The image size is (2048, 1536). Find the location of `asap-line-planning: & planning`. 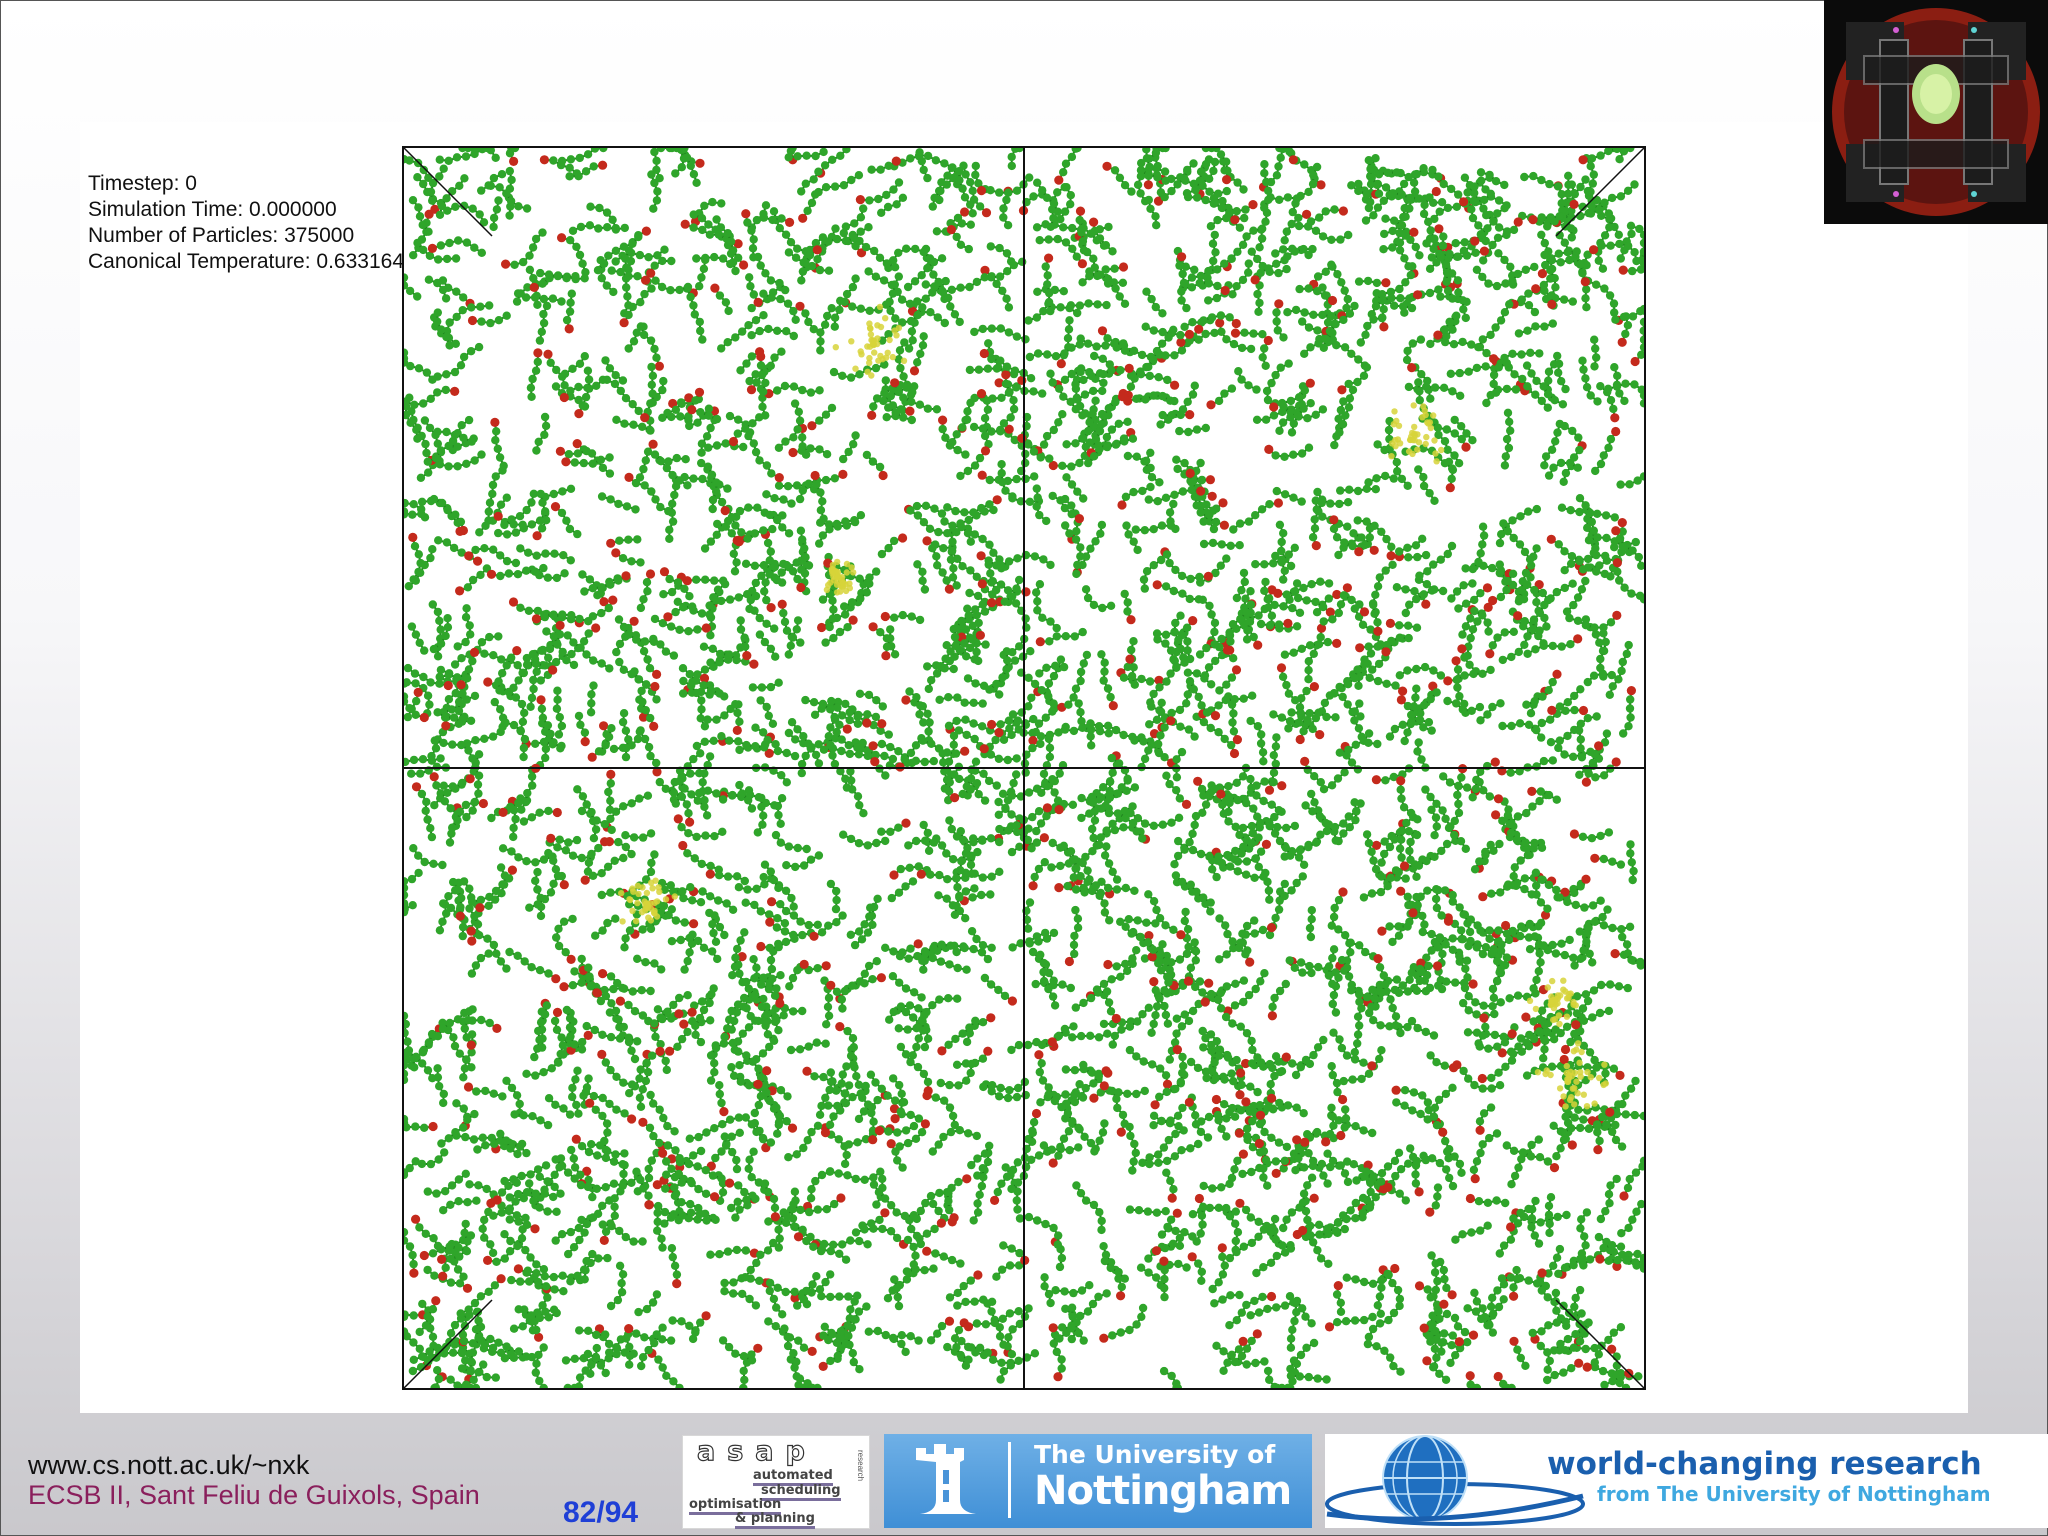

asap-line-planning: & planning is located at coordinates (775, 1520).